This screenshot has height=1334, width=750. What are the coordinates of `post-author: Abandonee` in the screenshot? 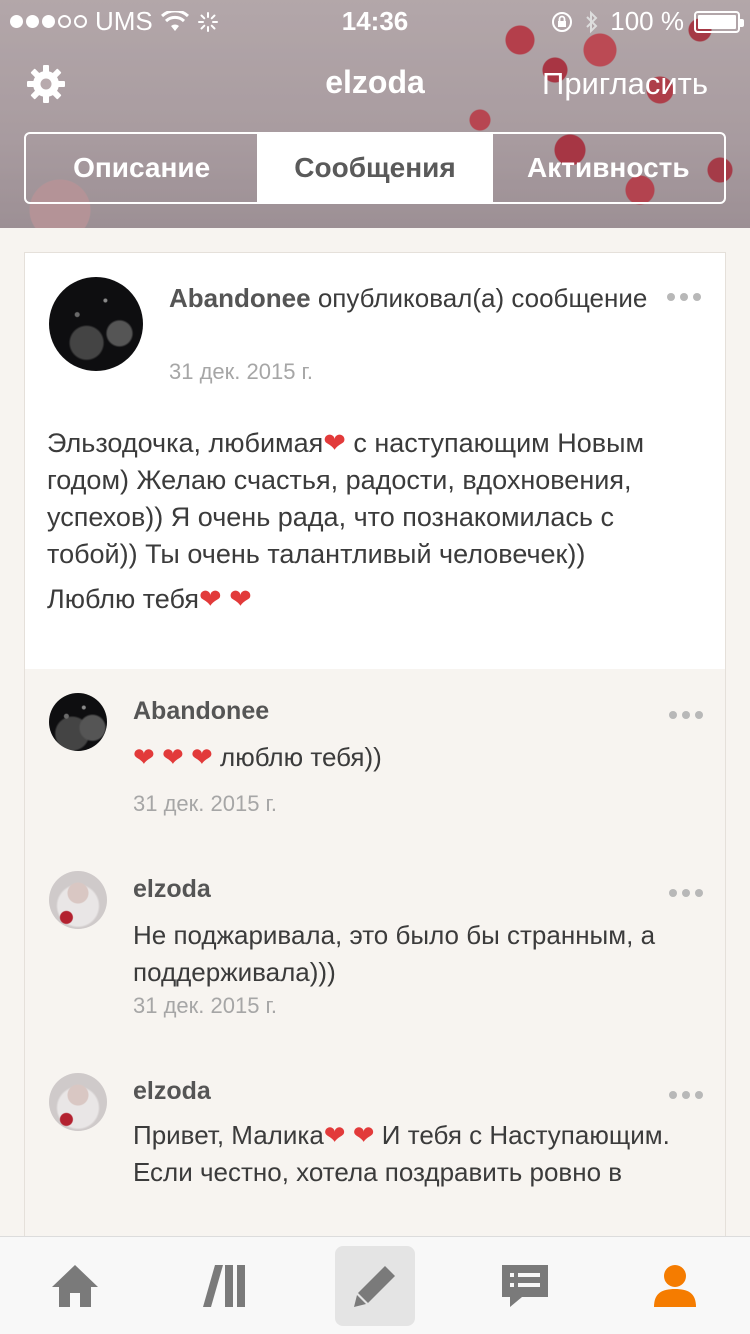 It's located at (240, 298).